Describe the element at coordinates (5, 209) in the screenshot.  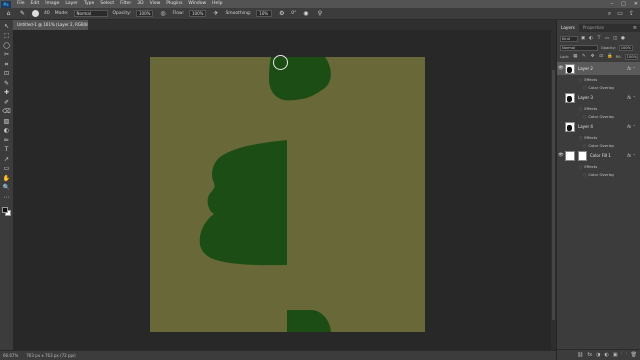
I see `foreground-color-swatch` at that location.